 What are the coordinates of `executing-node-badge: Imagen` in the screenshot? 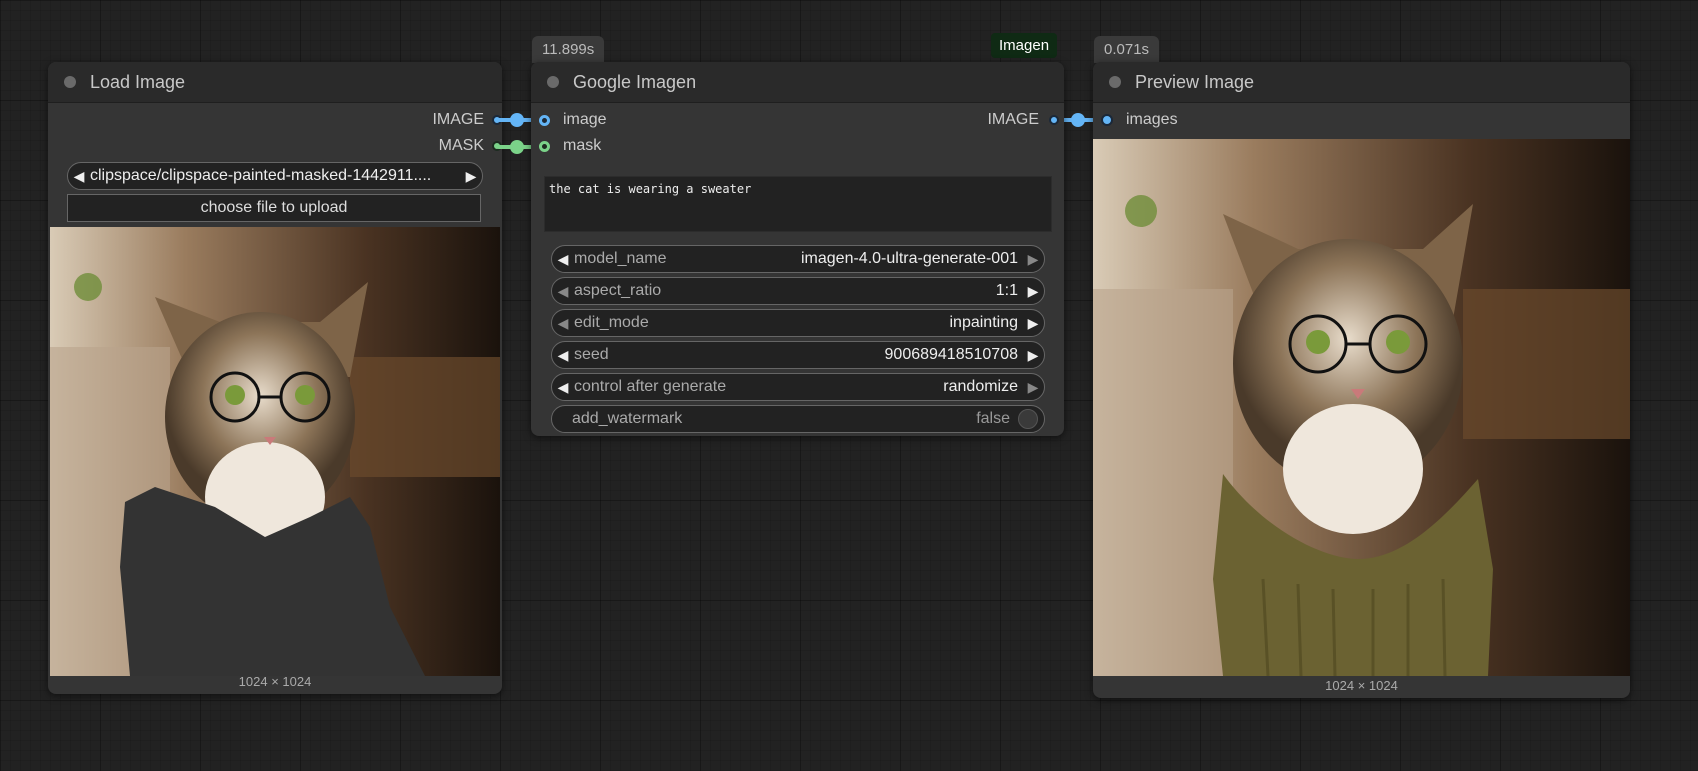 It's located at (1024, 45).